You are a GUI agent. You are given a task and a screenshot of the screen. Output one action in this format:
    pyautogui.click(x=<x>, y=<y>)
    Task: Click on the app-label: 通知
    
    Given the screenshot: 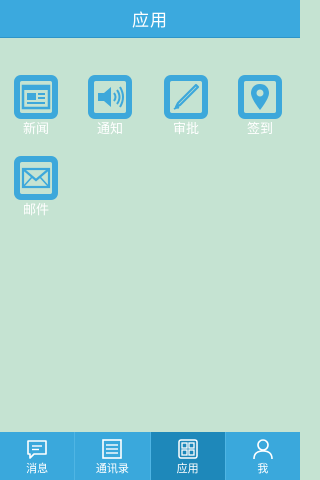 What is the action you would take?
    pyautogui.click(x=109, y=129)
    